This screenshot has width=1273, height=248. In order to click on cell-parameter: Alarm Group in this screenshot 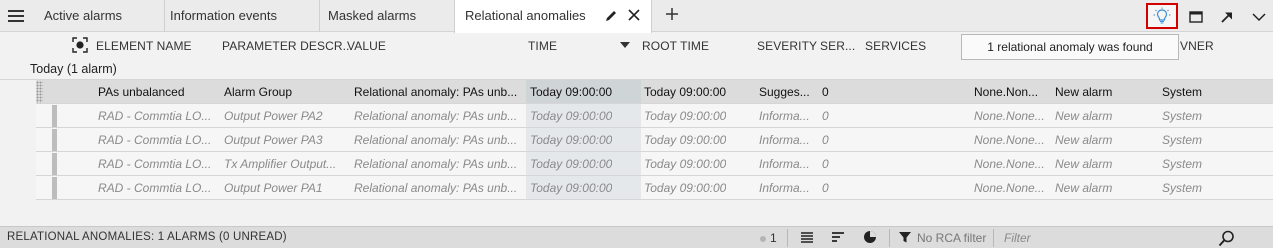, I will do `click(258, 92)`.